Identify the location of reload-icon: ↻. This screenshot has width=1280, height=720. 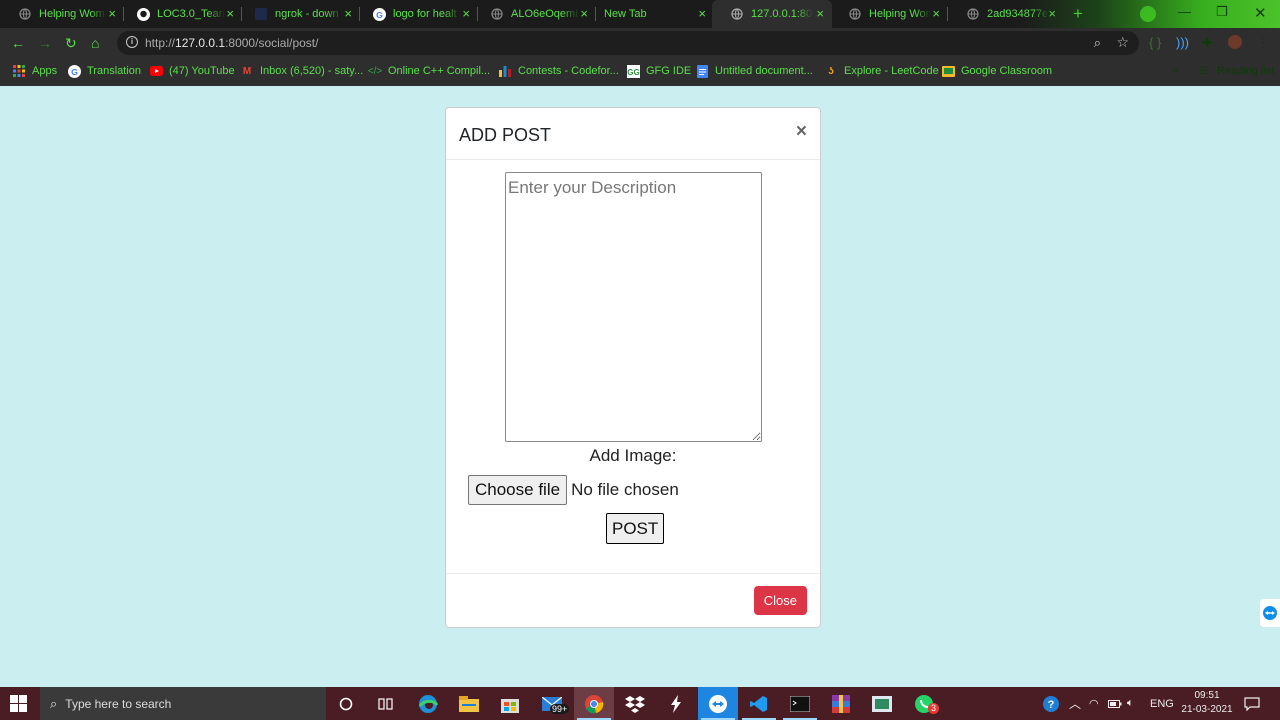
(71, 43).